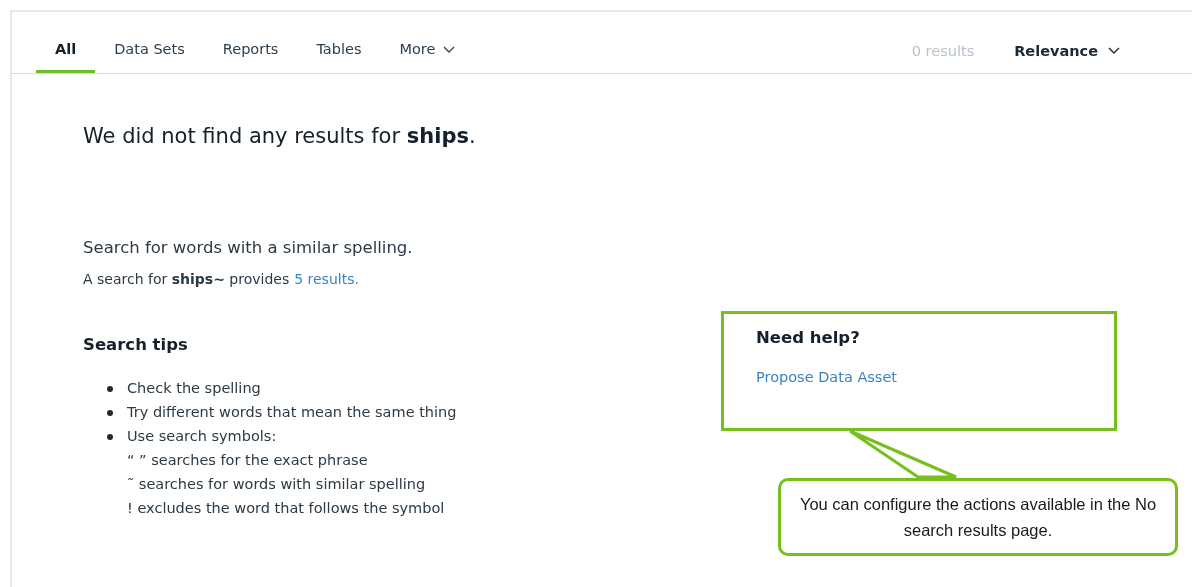  I want to click on tip-text: “ ” searches for the exact phrase, so click(248, 460).